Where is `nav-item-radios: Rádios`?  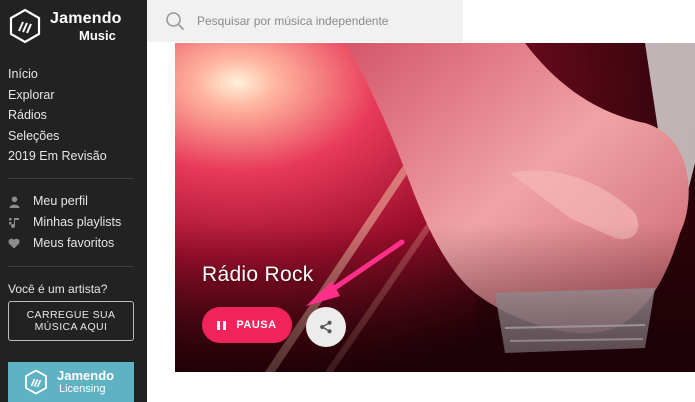 nav-item-radios: Rádios is located at coordinates (57, 115).